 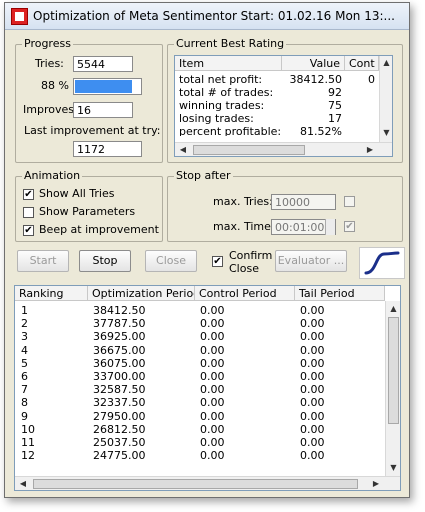 What do you see at coordinates (28, 429) in the screenshot?
I see `ranking-cell: 10` at bounding box center [28, 429].